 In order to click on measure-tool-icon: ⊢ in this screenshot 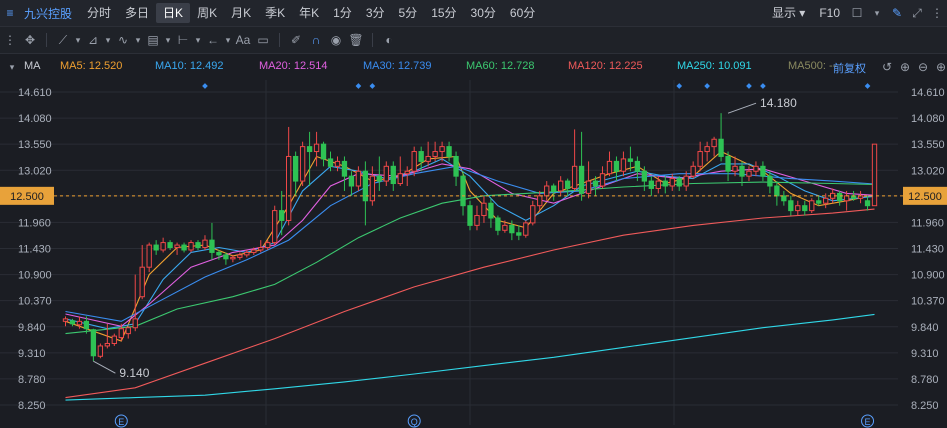, I will do `click(183, 40)`.